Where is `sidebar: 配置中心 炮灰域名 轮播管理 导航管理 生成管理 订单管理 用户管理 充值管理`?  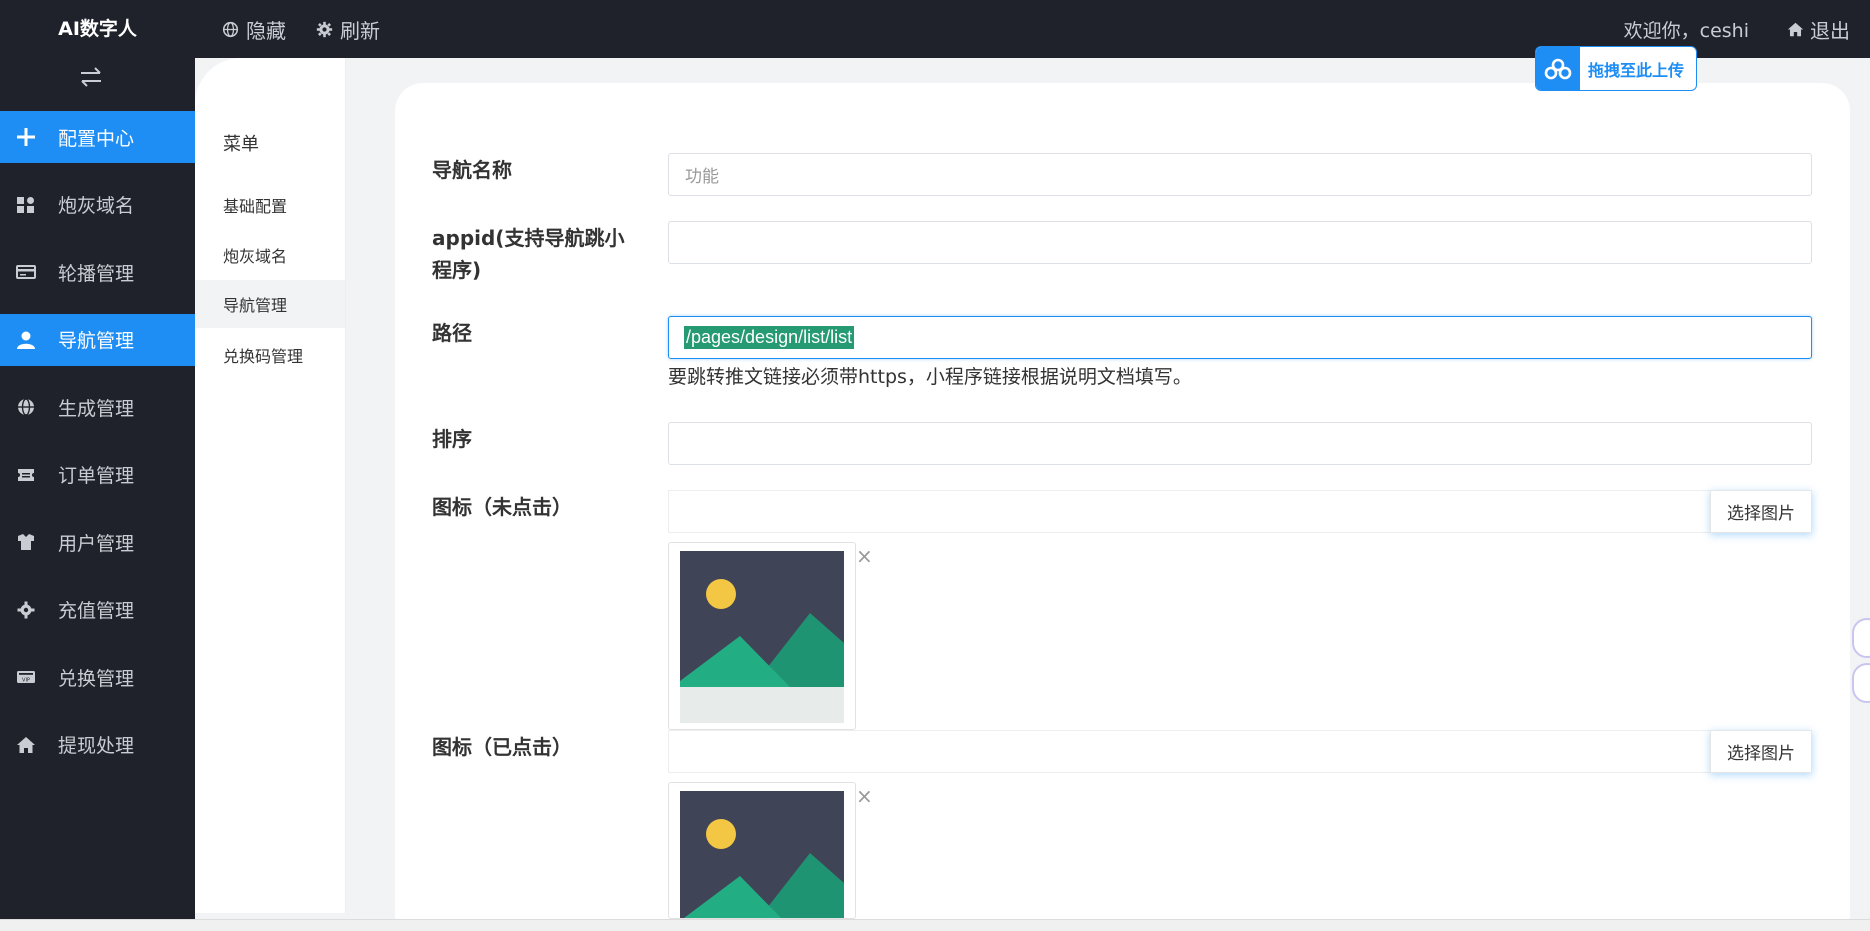
sidebar: 配置中心 炮灰域名 轮播管理 导航管理 生成管理 订单管理 用户管理 充值管理 is located at coordinates (97, 494).